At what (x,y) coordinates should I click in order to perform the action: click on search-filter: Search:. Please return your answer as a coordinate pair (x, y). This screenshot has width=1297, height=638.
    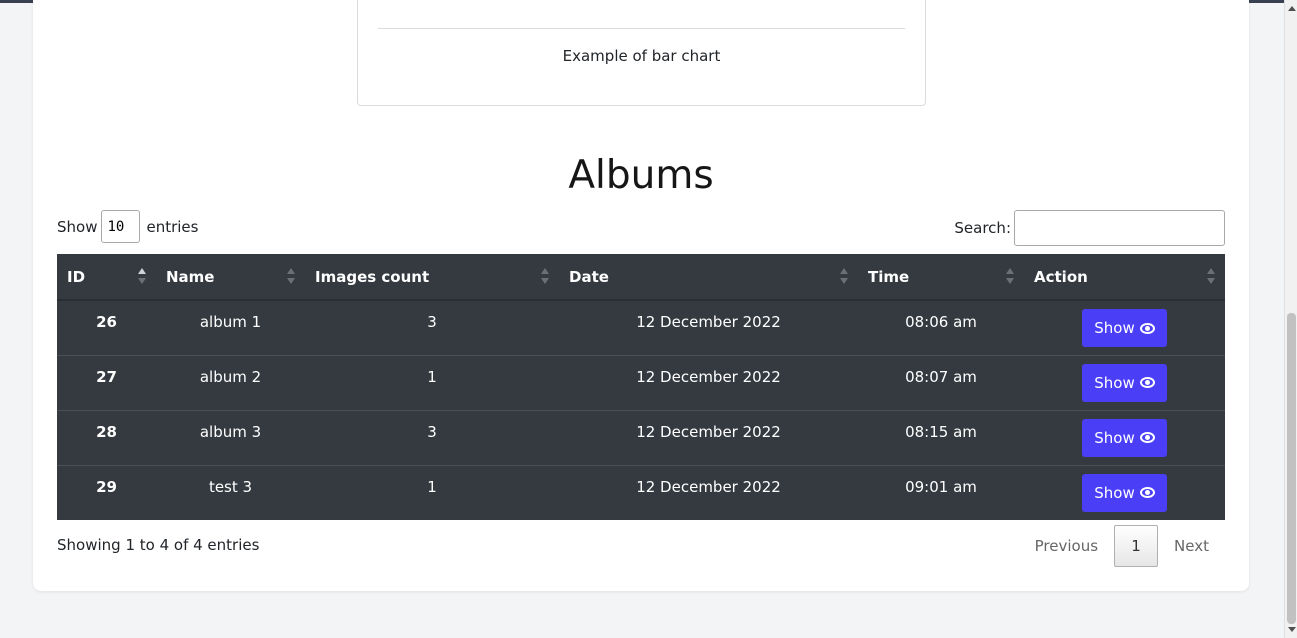
    Looking at the image, I should click on (1089, 228).